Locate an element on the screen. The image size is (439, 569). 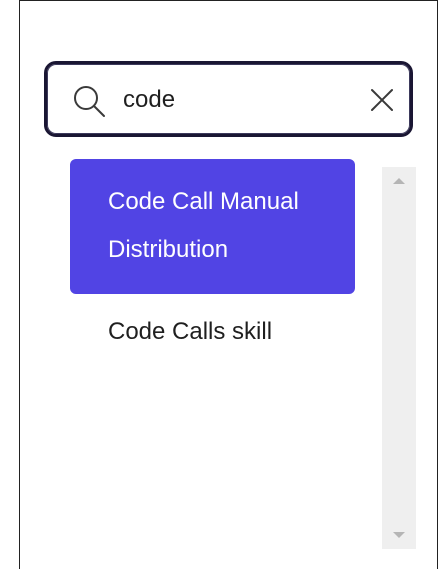
search-icon is located at coordinates (89, 101).